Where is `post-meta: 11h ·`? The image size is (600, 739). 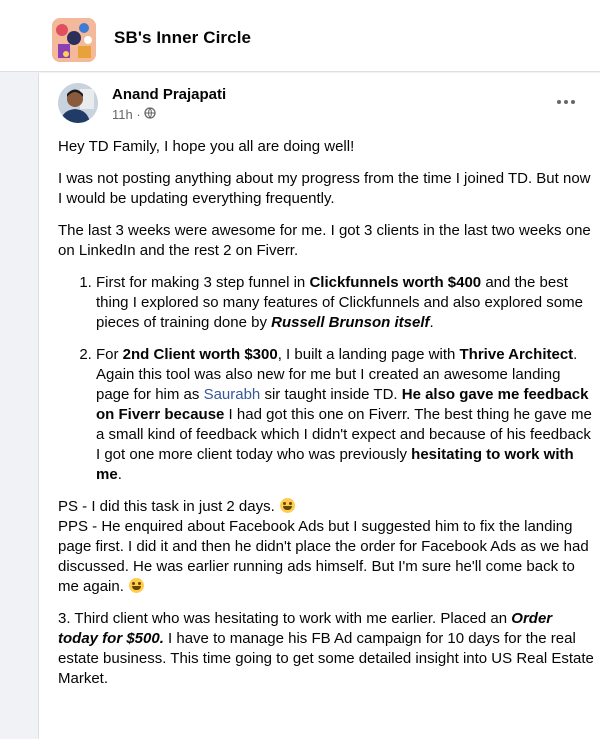
post-meta: 11h · is located at coordinates (134, 114).